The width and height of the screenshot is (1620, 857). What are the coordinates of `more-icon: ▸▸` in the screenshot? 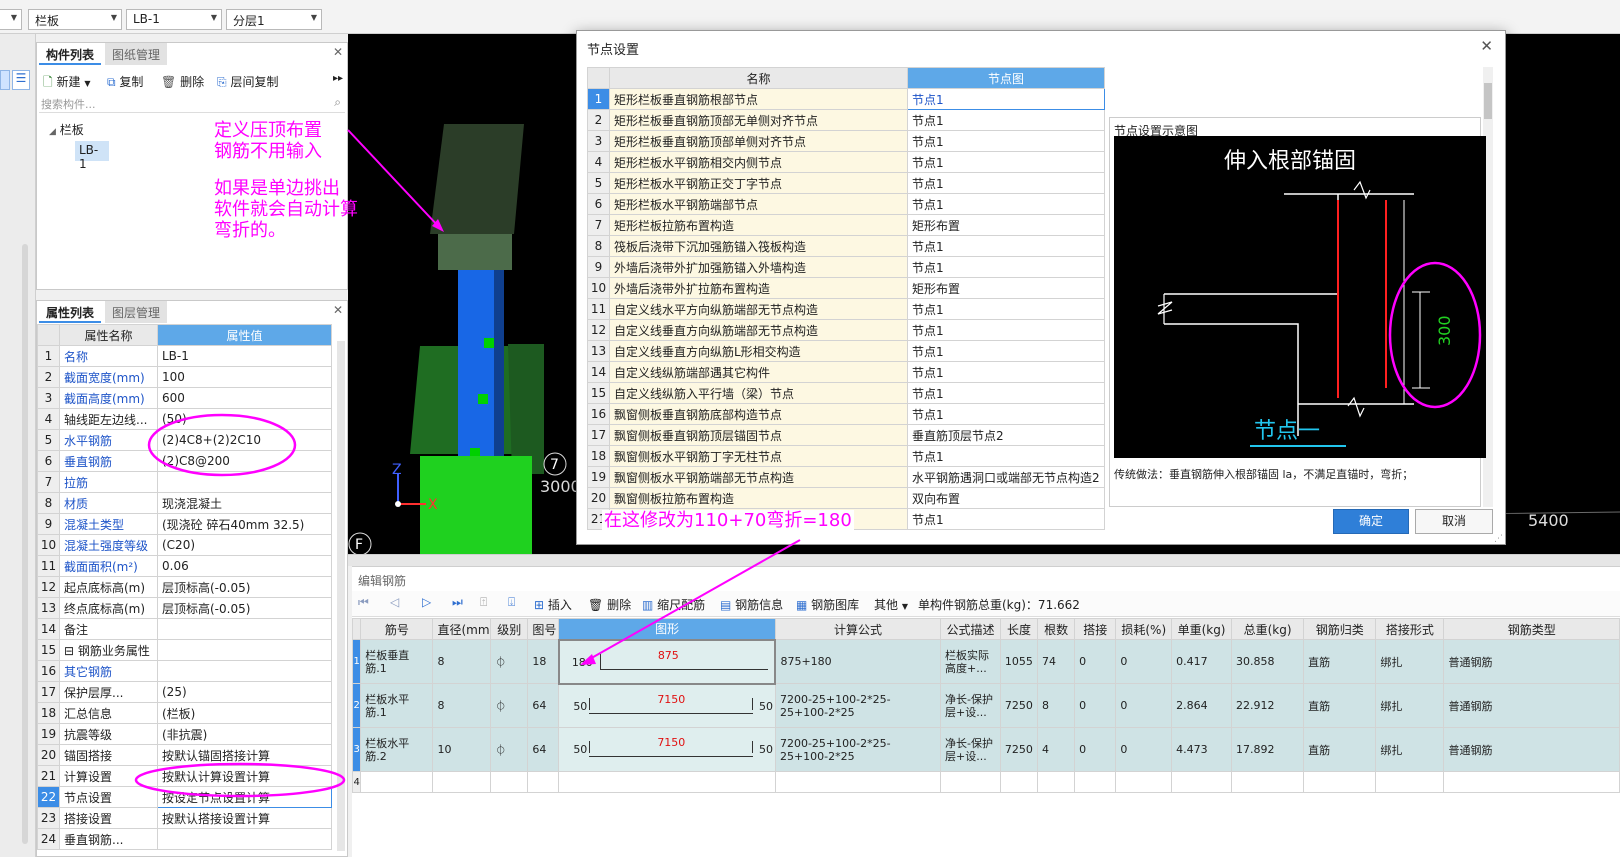 It's located at (338, 78).